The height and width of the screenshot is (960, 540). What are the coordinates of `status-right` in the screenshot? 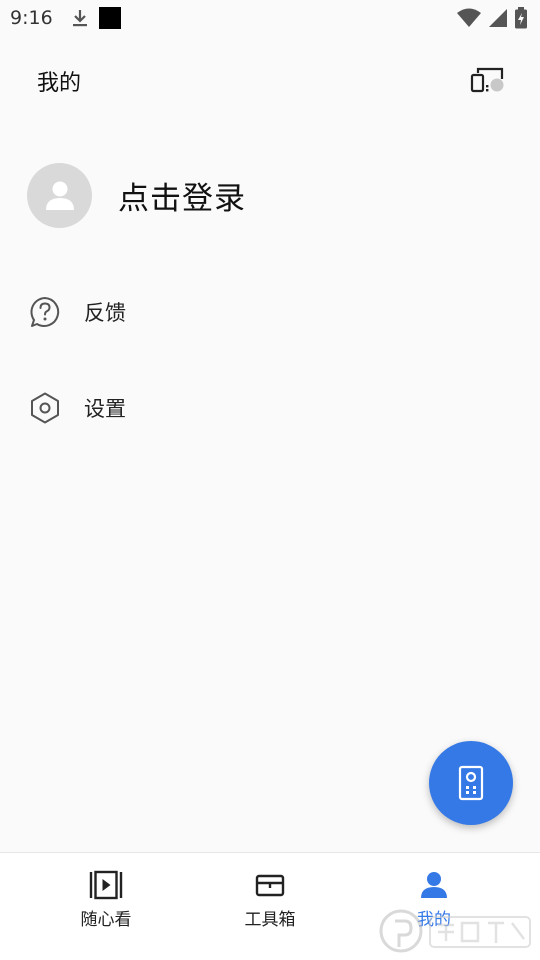 It's located at (492, 18).